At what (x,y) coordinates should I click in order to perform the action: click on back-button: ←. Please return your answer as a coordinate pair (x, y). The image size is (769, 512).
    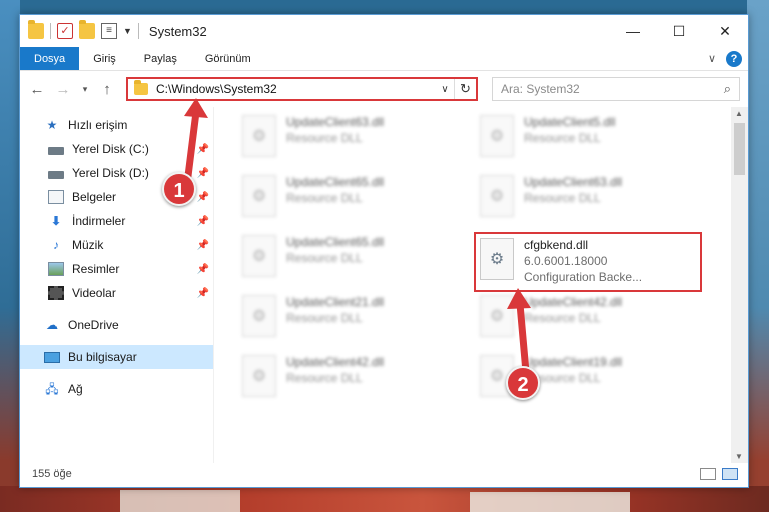
    Looking at the image, I should click on (37, 89).